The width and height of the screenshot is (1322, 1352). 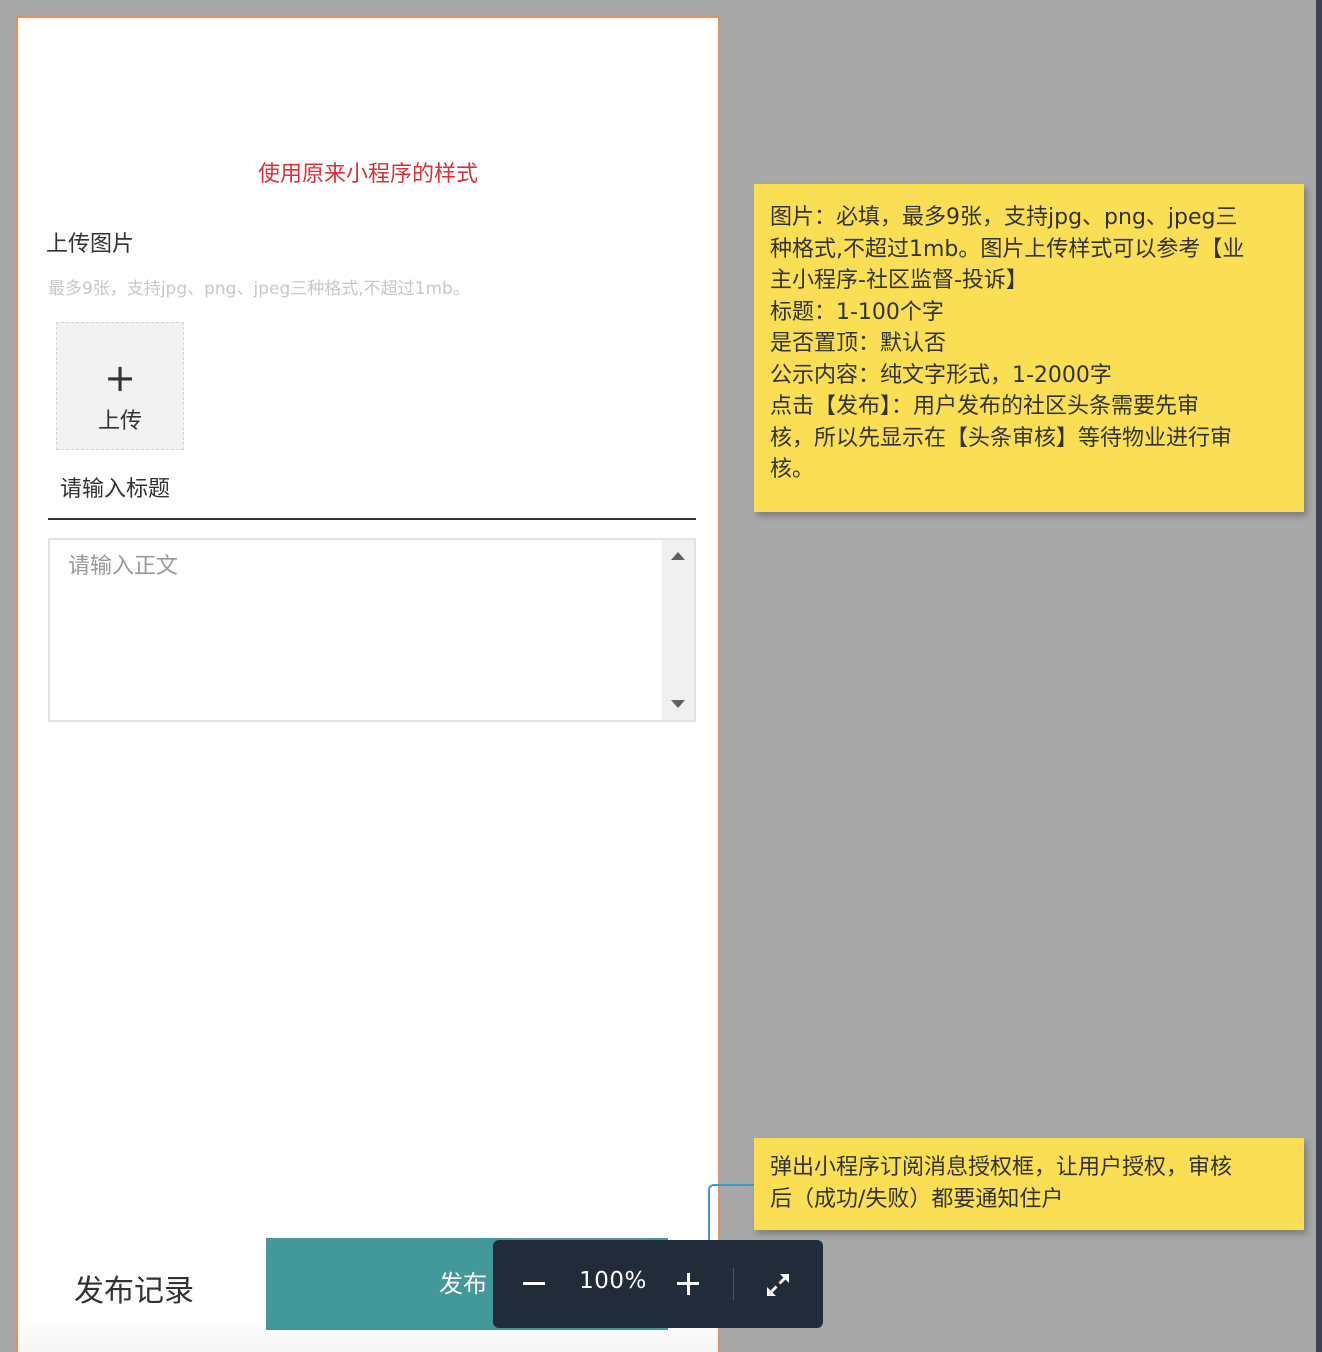 I want to click on spec-note-line: 公示内容：纯文字形式，1-2000字, so click(x=941, y=375).